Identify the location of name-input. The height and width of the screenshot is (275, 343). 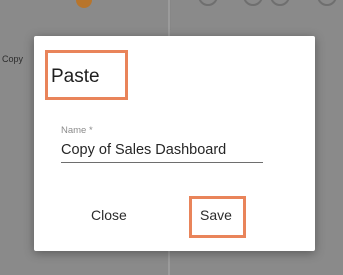
(161, 150).